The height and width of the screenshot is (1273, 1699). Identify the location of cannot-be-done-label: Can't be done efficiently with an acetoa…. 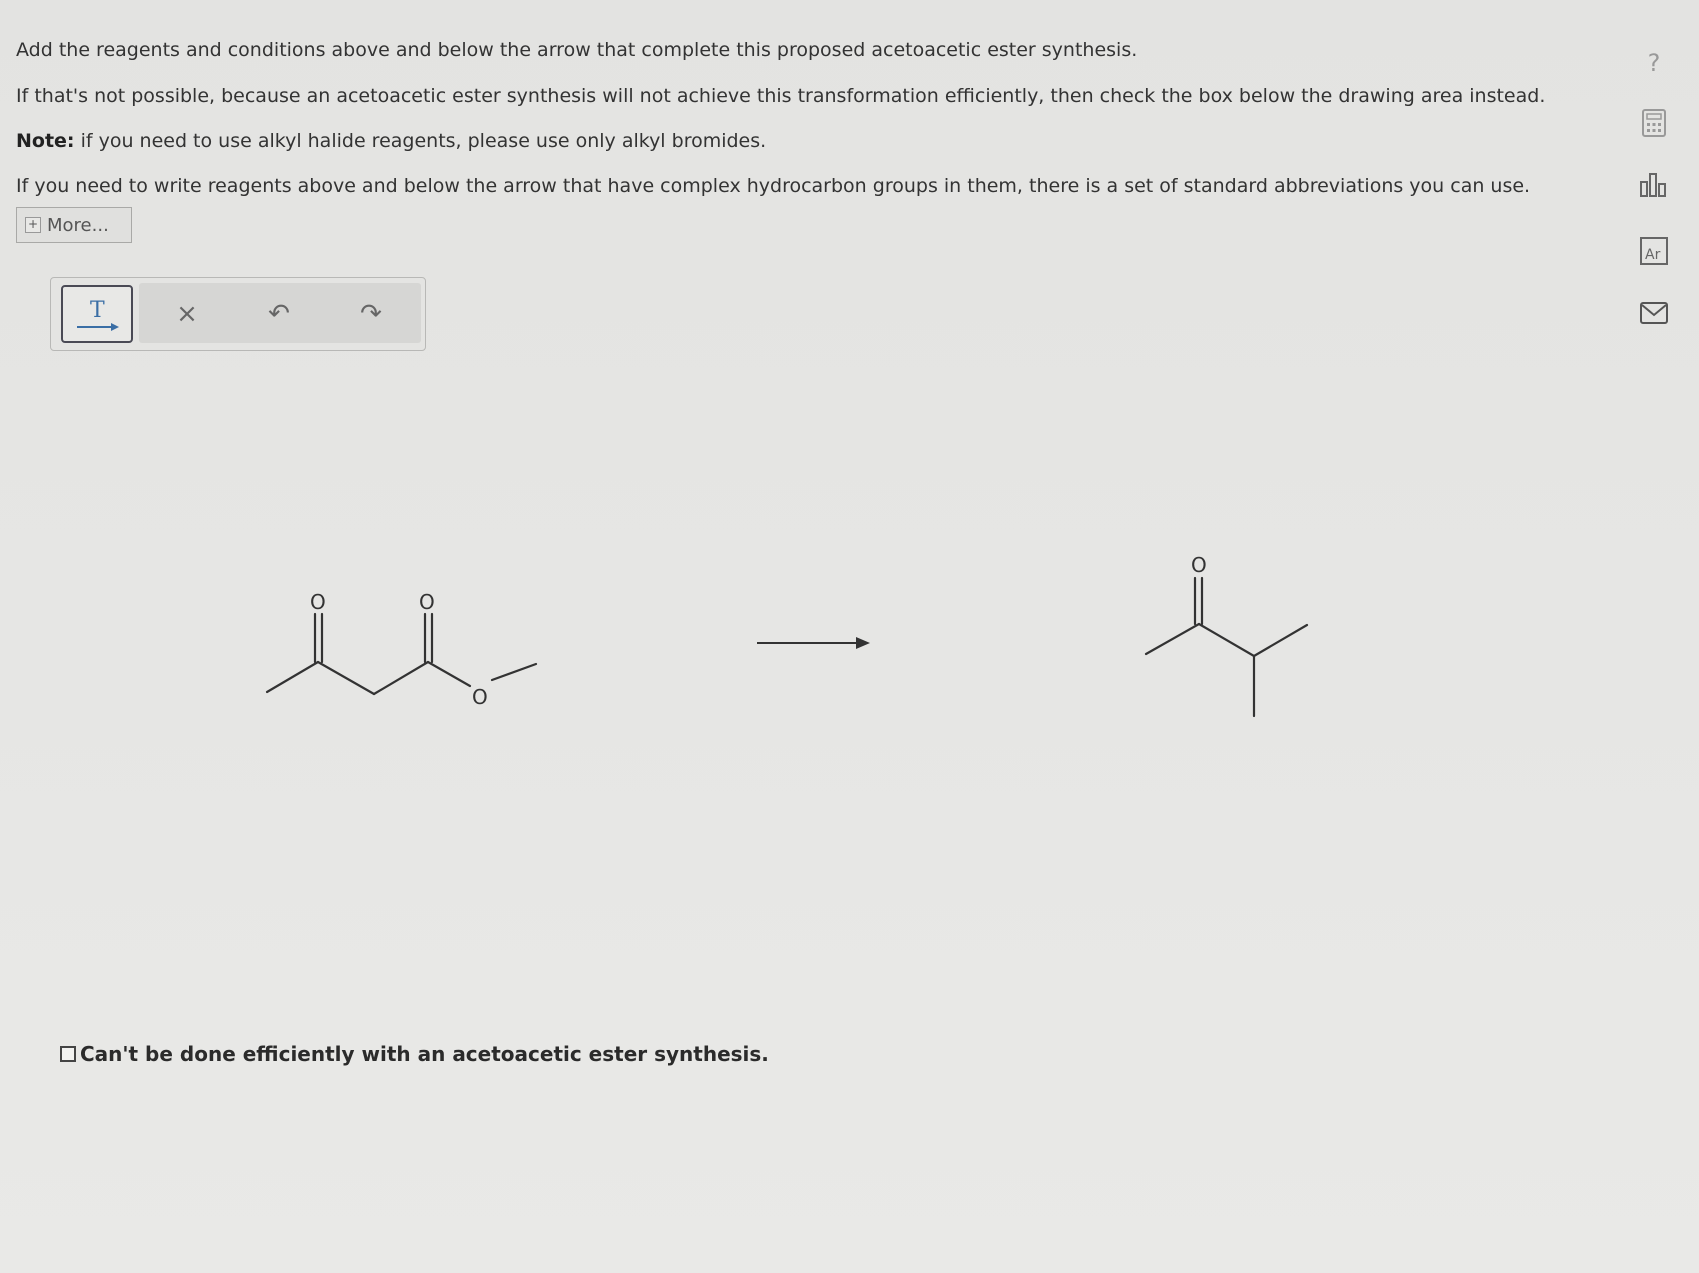
(424, 1054).